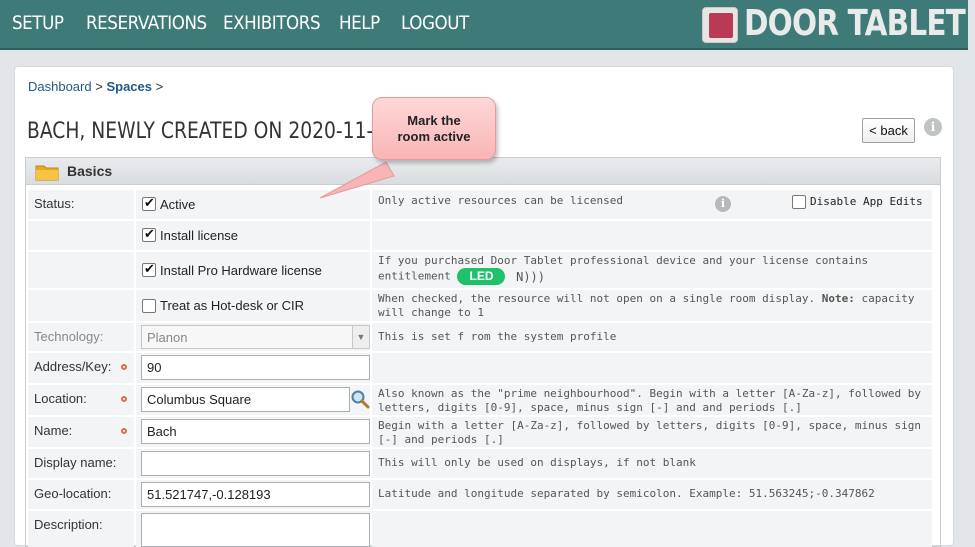 The image size is (975, 547). I want to click on name-input: Bach, so click(255, 431).